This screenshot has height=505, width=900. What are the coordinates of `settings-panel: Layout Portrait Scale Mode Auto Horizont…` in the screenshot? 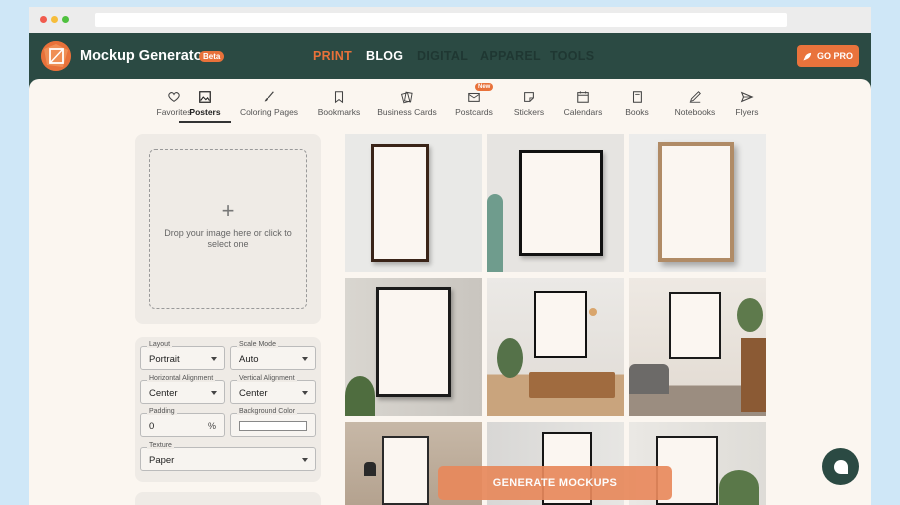 It's located at (228, 409).